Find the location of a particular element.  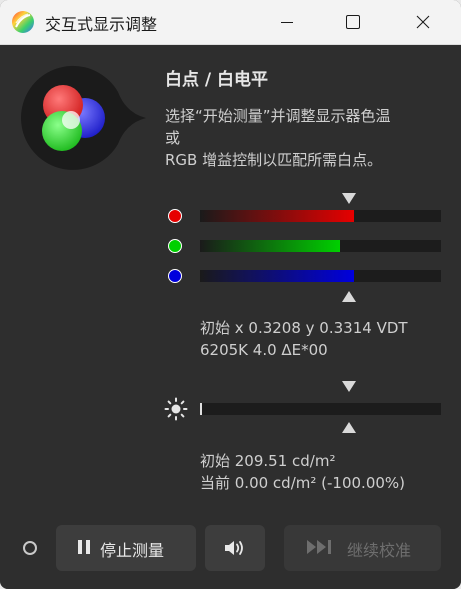

readout-line: 6205K 4.0 ΔE*00 is located at coordinates (264, 350).